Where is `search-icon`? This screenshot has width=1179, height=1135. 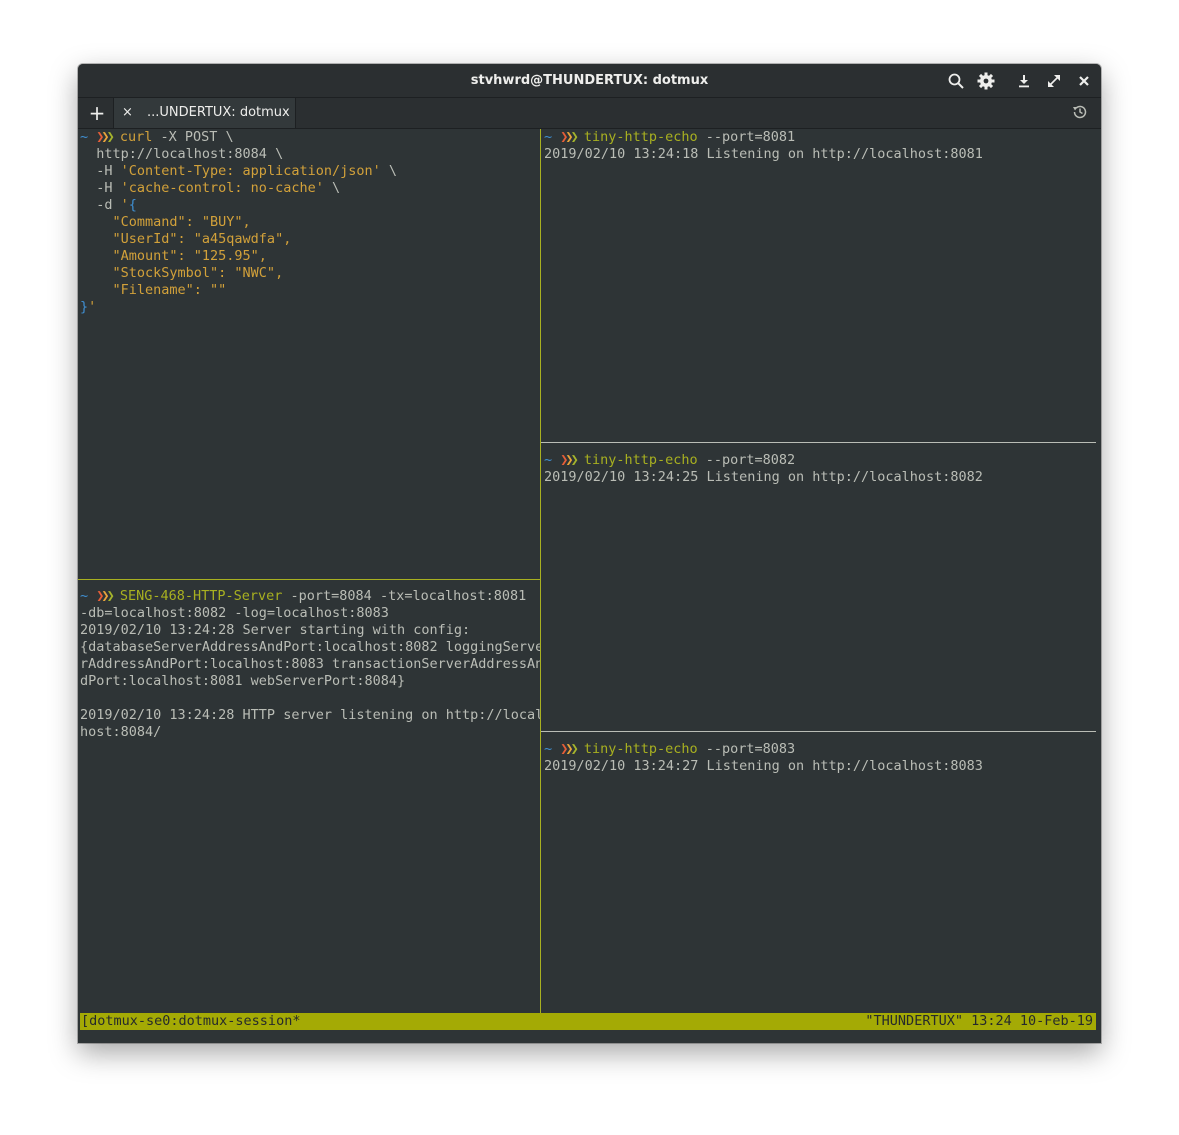 search-icon is located at coordinates (956, 81).